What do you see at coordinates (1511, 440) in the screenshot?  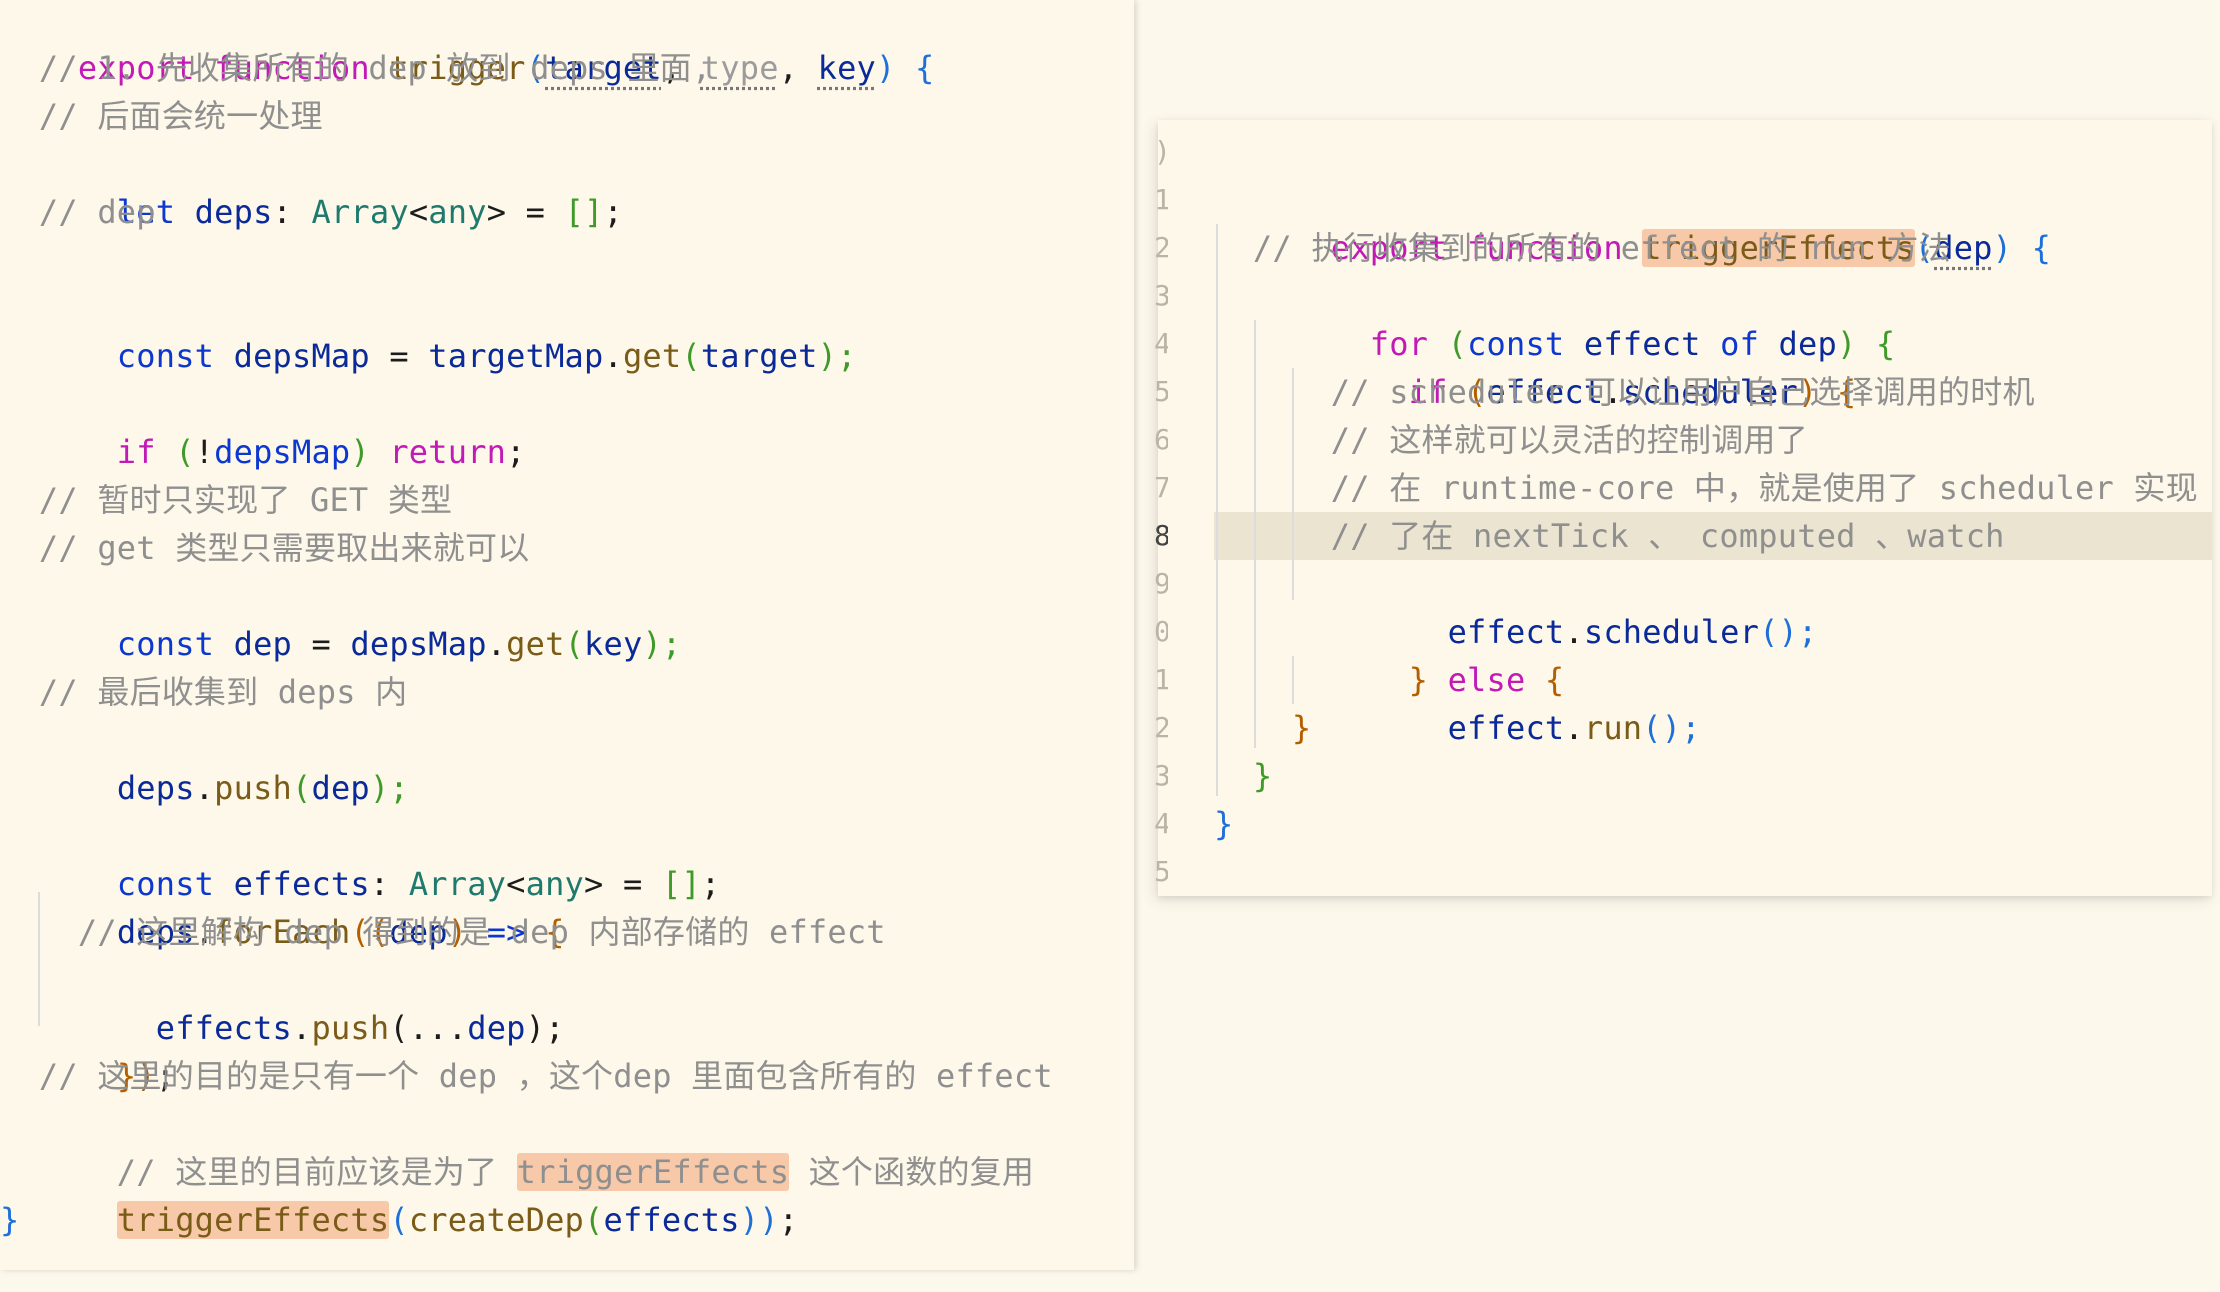 I see `code-line: // 这样就可以灵活的控制调用了` at bounding box center [1511, 440].